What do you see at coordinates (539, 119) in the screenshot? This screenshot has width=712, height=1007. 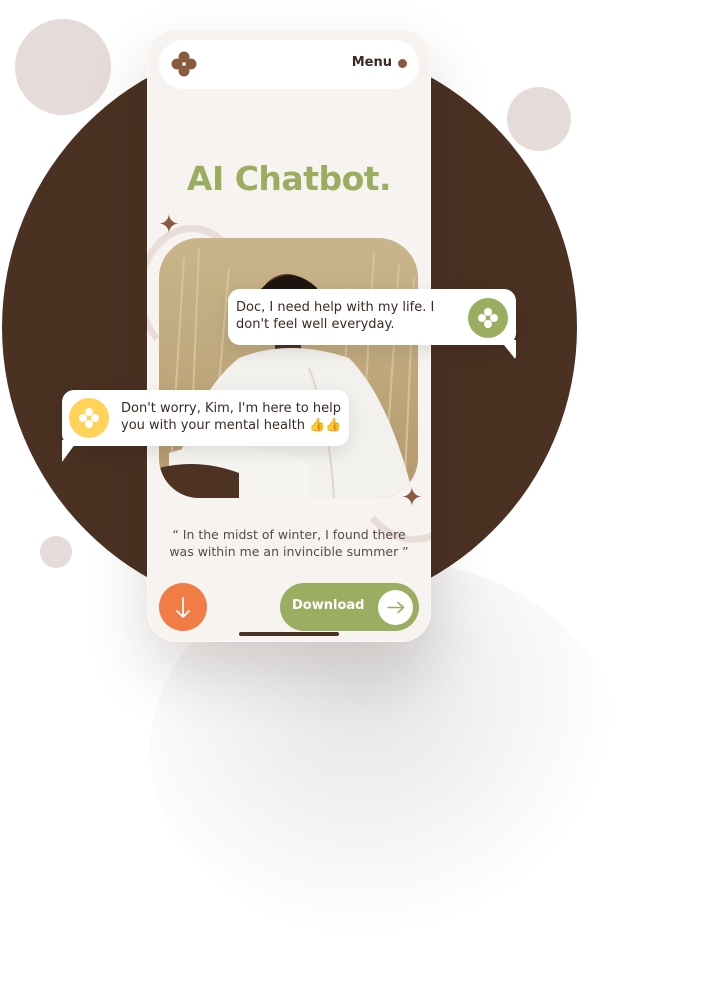 I see `decorative-circle-right` at bounding box center [539, 119].